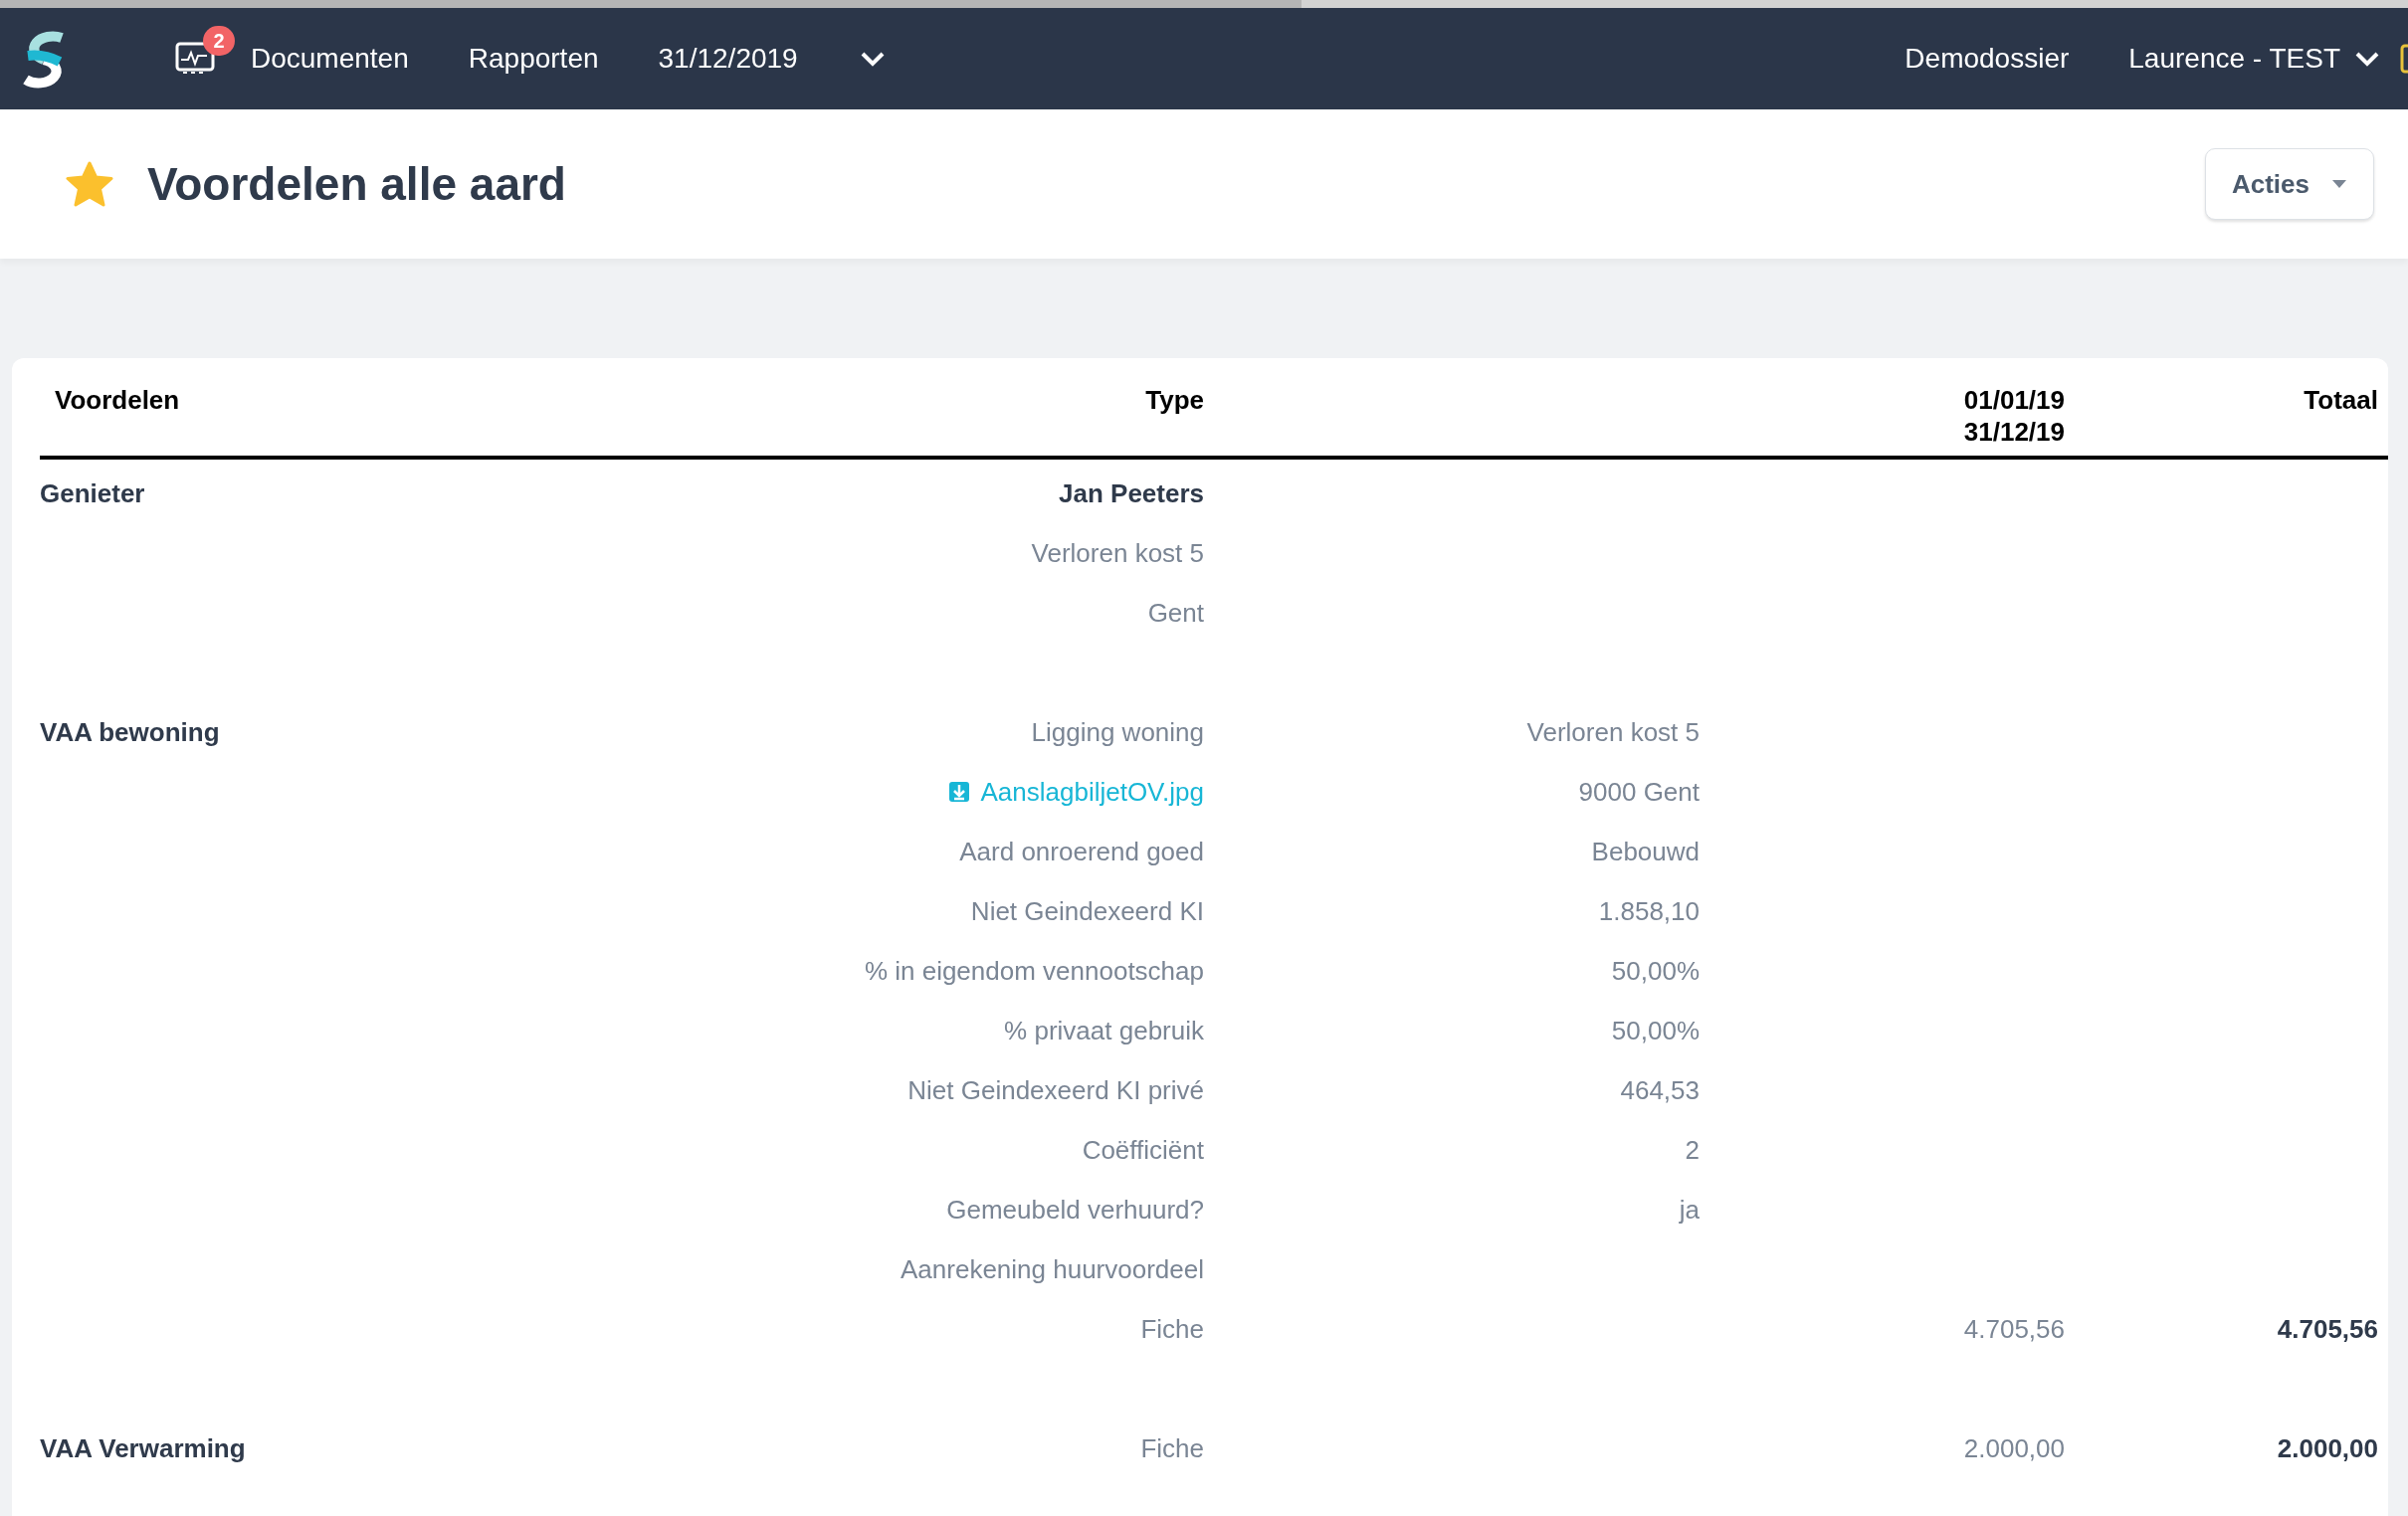  Describe the element at coordinates (356, 184) in the screenshot. I see `page-title: Voordelen alle aard` at that location.